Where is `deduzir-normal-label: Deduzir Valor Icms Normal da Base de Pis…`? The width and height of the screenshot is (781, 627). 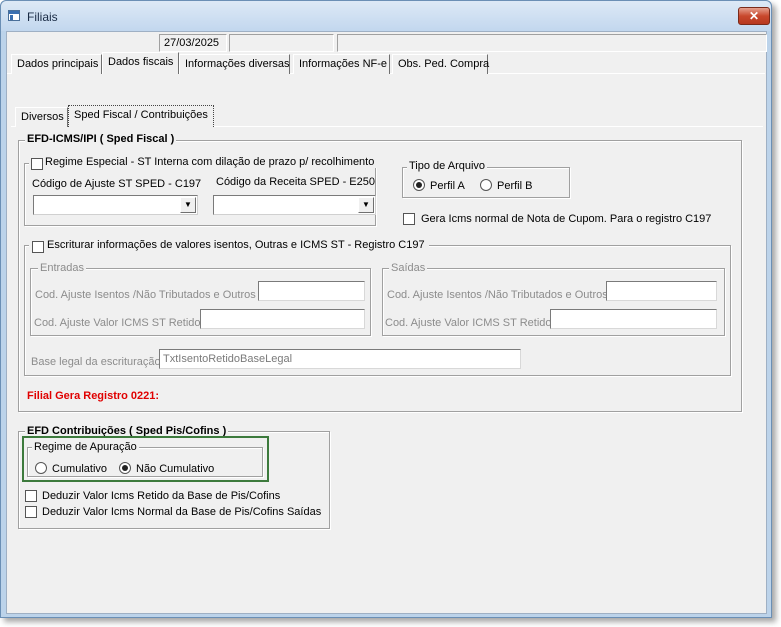
deduzir-normal-label: Deduzir Valor Icms Normal da Base de Pis… is located at coordinates (182, 512).